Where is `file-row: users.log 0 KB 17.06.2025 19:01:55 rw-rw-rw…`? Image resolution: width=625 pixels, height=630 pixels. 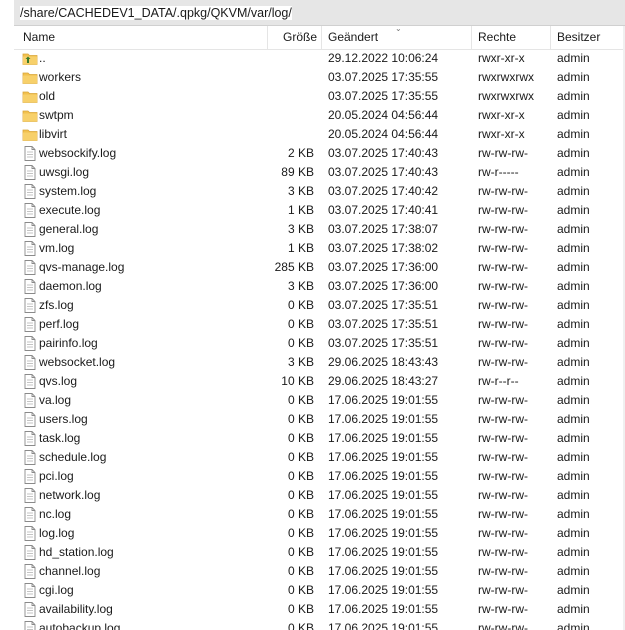
file-row: users.log 0 KB 17.06.2025 19:01:55 rw-rw-rw… is located at coordinates (319, 419).